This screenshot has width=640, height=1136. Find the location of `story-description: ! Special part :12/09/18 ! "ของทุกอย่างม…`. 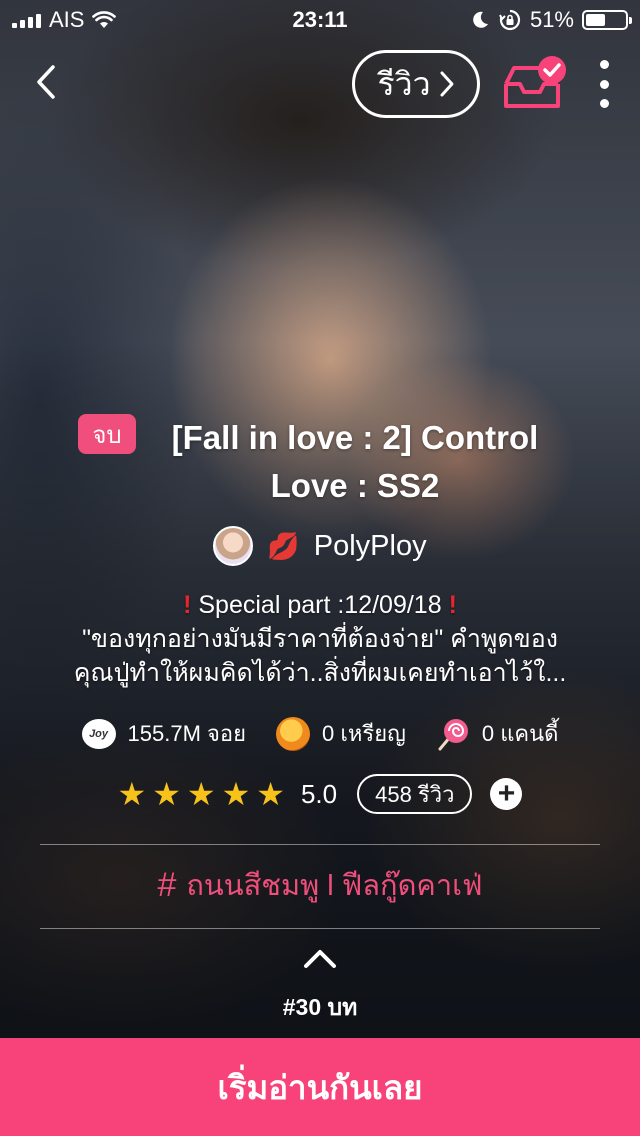

story-description: ! Special part :12/09/18 ! "ของทุกอย่างม… is located at coordinates (320, 639).